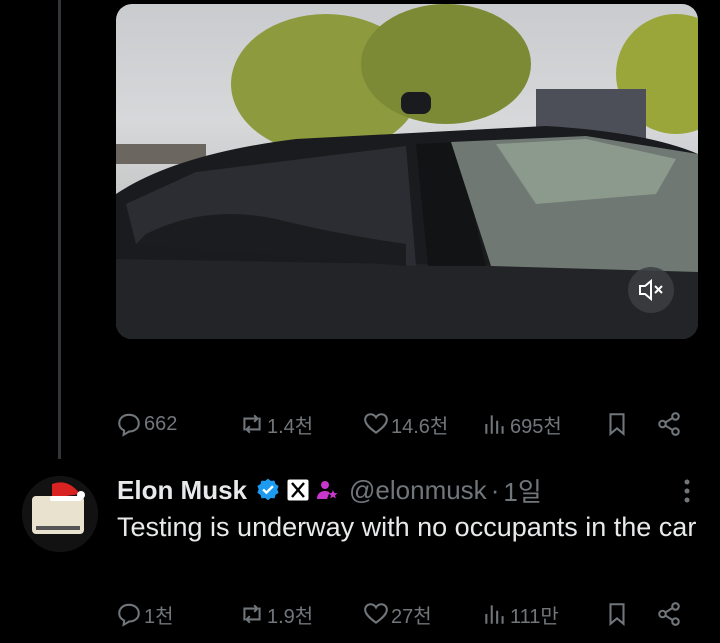 The image size is (720, 643). I want to click on repost-count: 1.4천, so click(290, 426).